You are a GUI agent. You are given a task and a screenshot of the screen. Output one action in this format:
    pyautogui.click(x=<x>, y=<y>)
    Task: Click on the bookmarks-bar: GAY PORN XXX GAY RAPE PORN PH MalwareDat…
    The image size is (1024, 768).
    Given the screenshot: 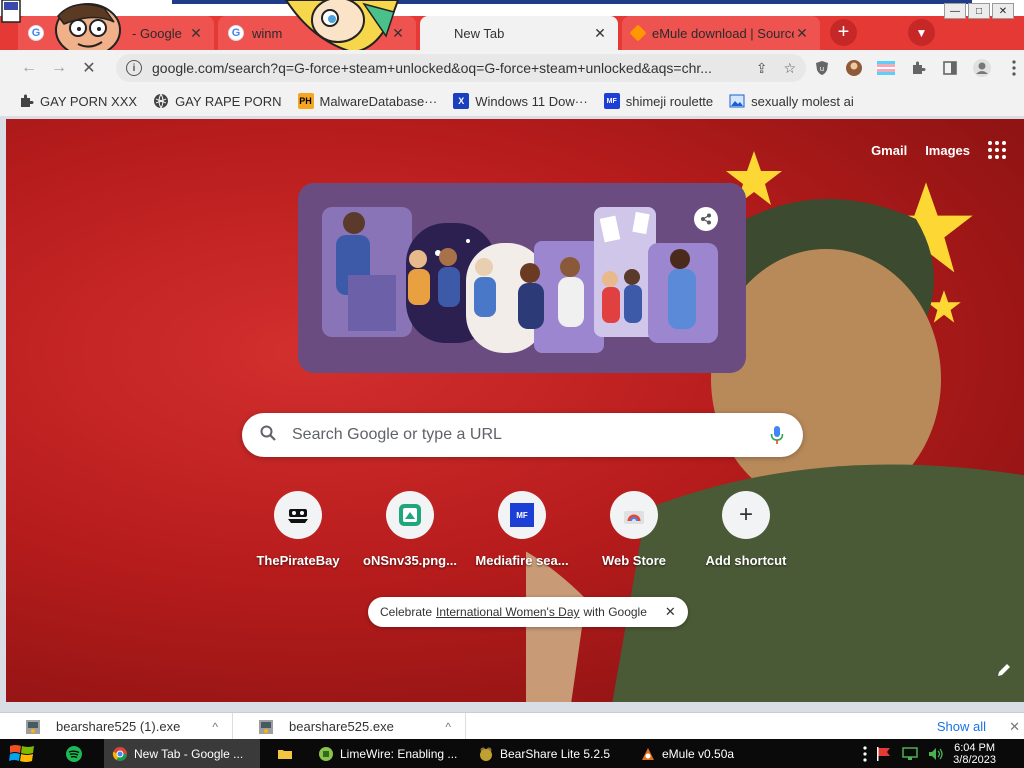 What is the action you would take?
    pyautogui.click(x=512, y=101)
    